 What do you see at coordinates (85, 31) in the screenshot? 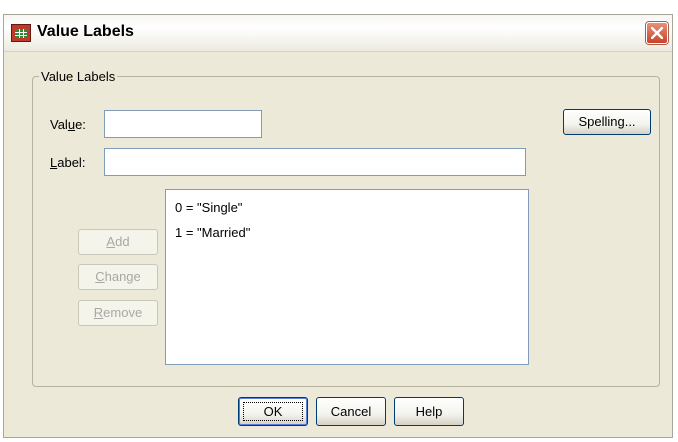
I see `dialog-title: Value Labels` at bounding box center [85, 31].